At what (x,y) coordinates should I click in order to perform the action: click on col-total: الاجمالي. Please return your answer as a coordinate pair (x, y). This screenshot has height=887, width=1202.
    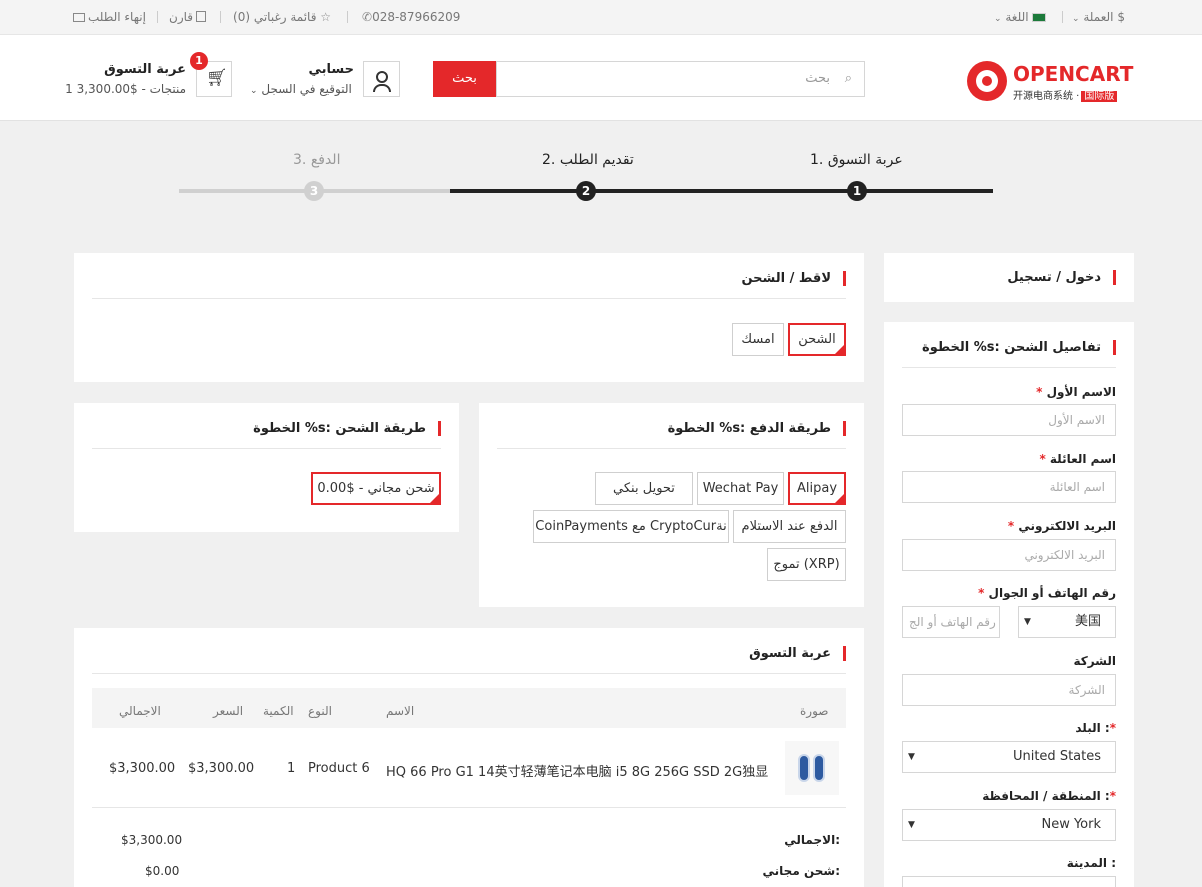
    Looking at the image, I should click on (140, 711).